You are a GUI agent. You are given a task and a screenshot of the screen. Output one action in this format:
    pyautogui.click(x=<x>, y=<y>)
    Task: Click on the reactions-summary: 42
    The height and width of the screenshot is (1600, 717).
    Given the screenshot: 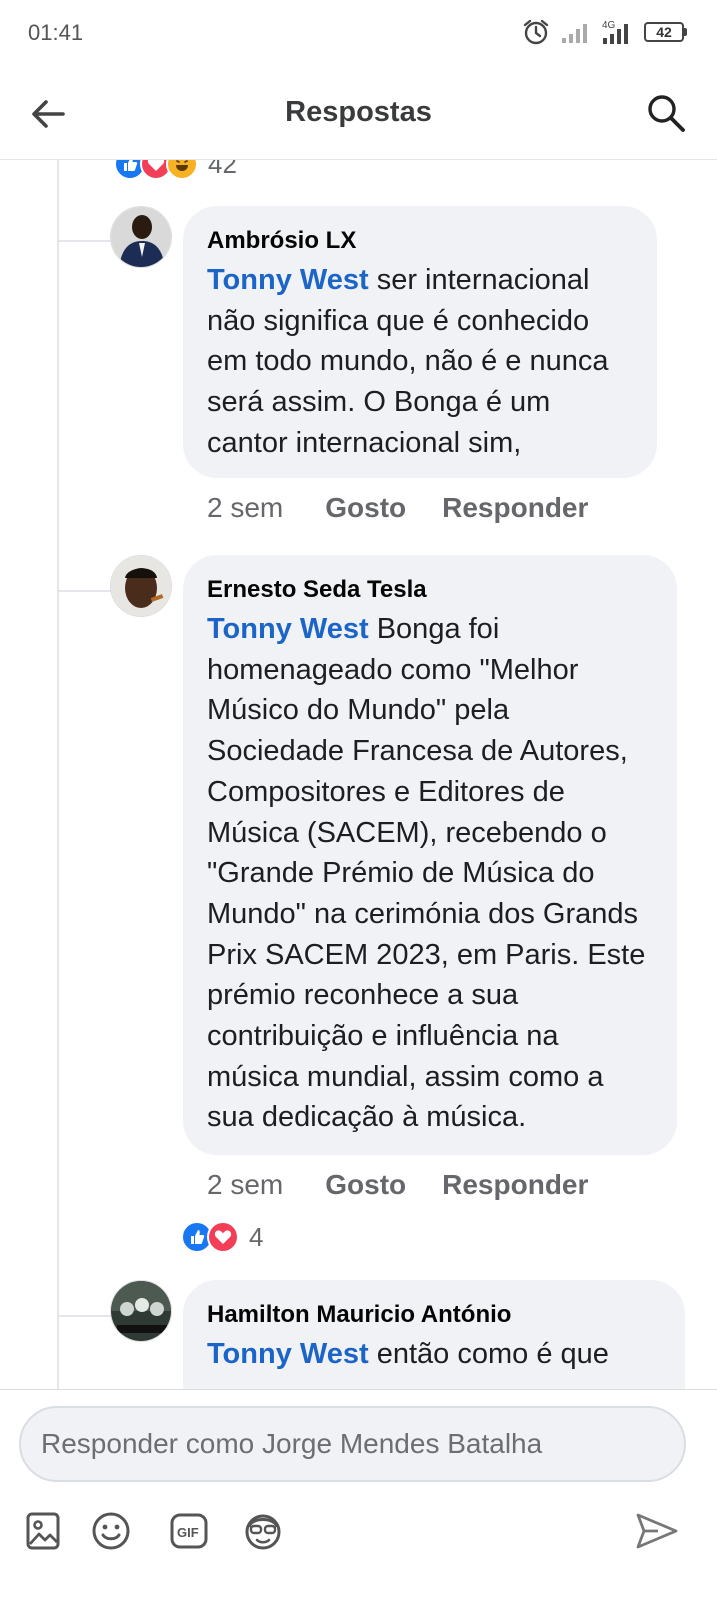 What is the action you would take?
    pyautogui.click(x=175, y=170)
    